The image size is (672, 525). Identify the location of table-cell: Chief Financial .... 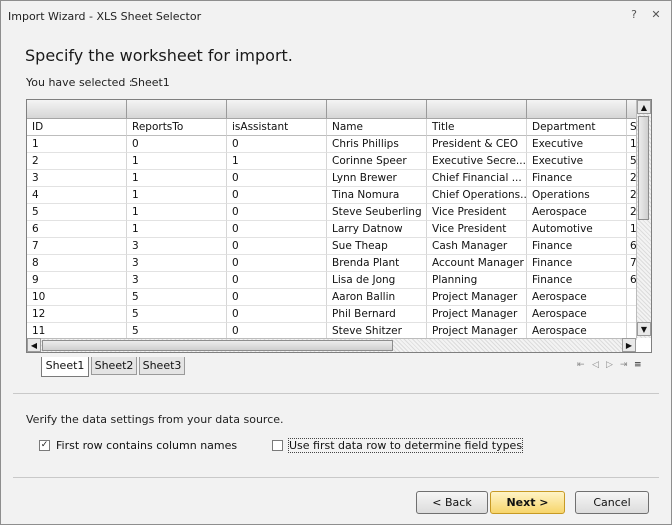
(477, 178).